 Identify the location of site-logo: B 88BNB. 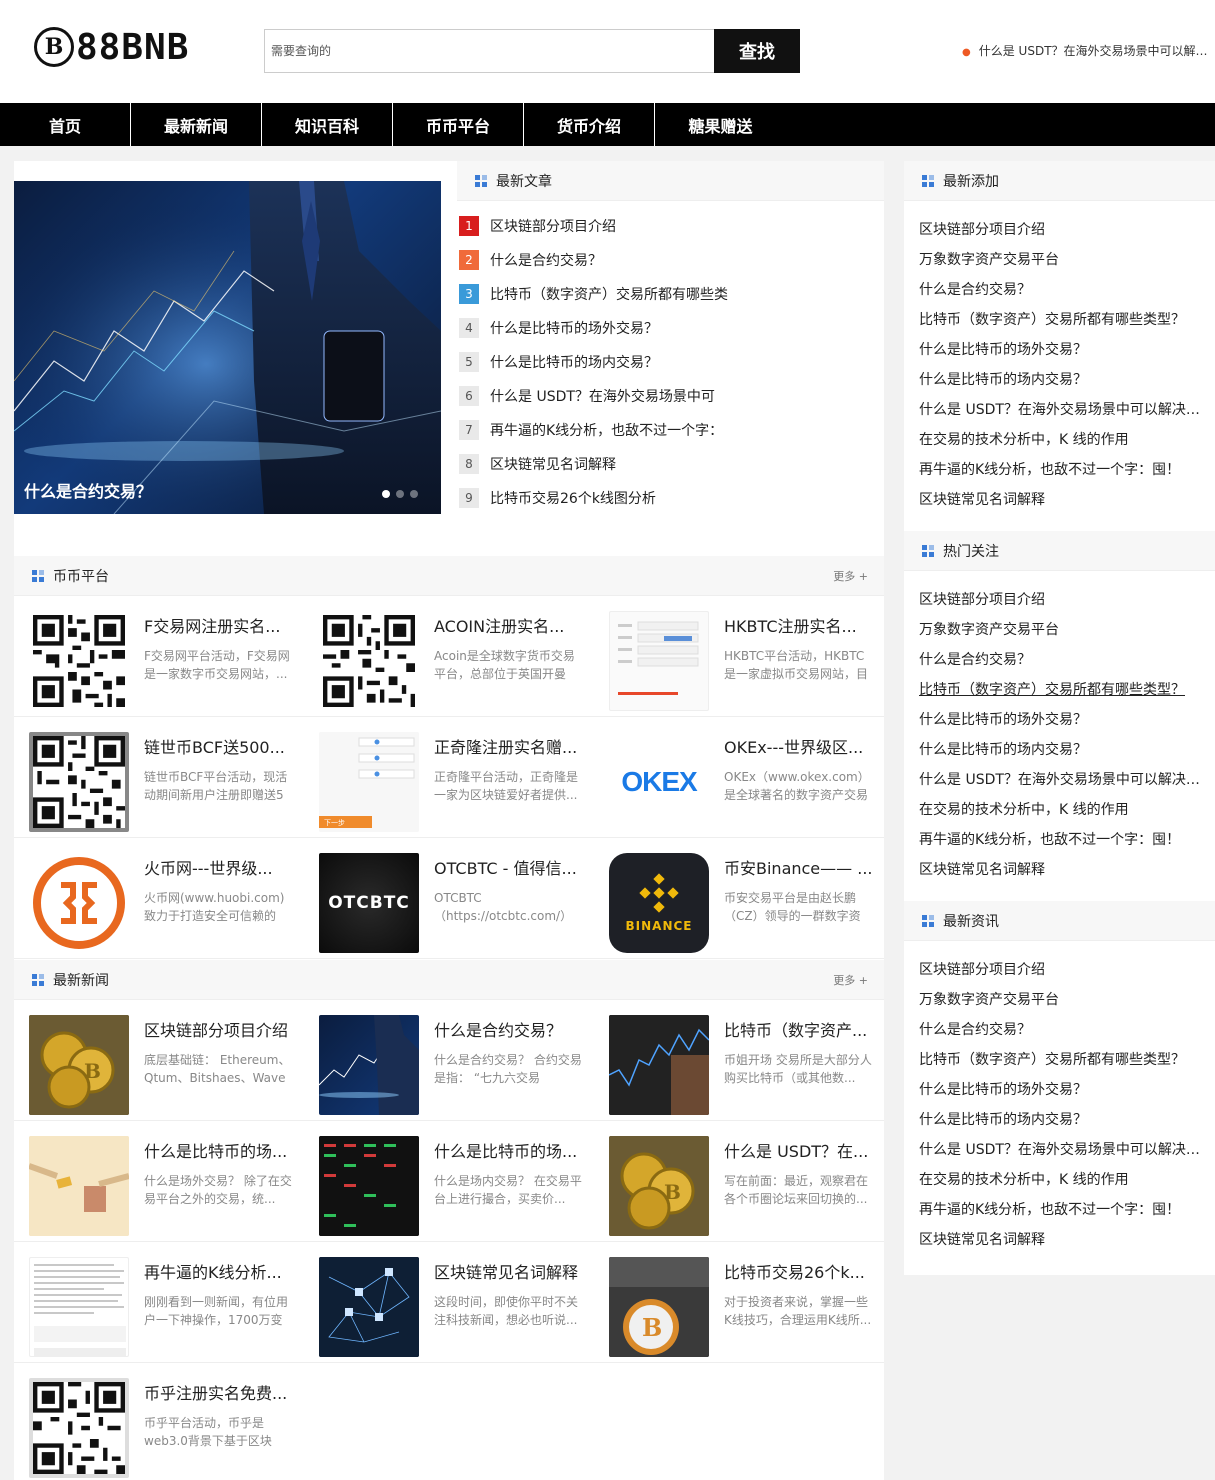
(111, 47).